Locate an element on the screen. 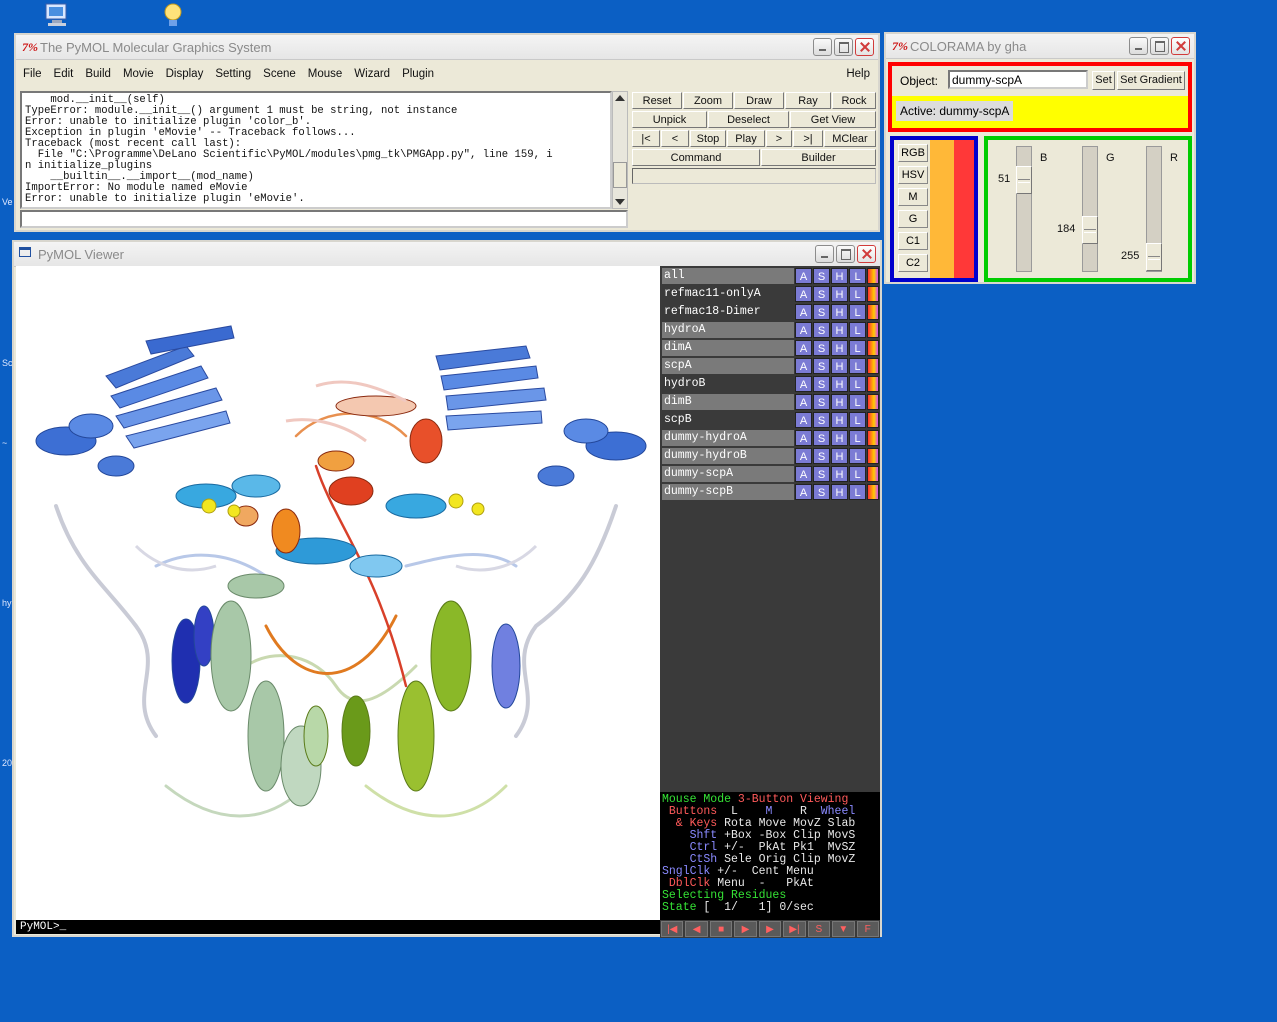 The image size is (1277, 1022). zoom-button: Zoom is located at coordinates (708, 100).